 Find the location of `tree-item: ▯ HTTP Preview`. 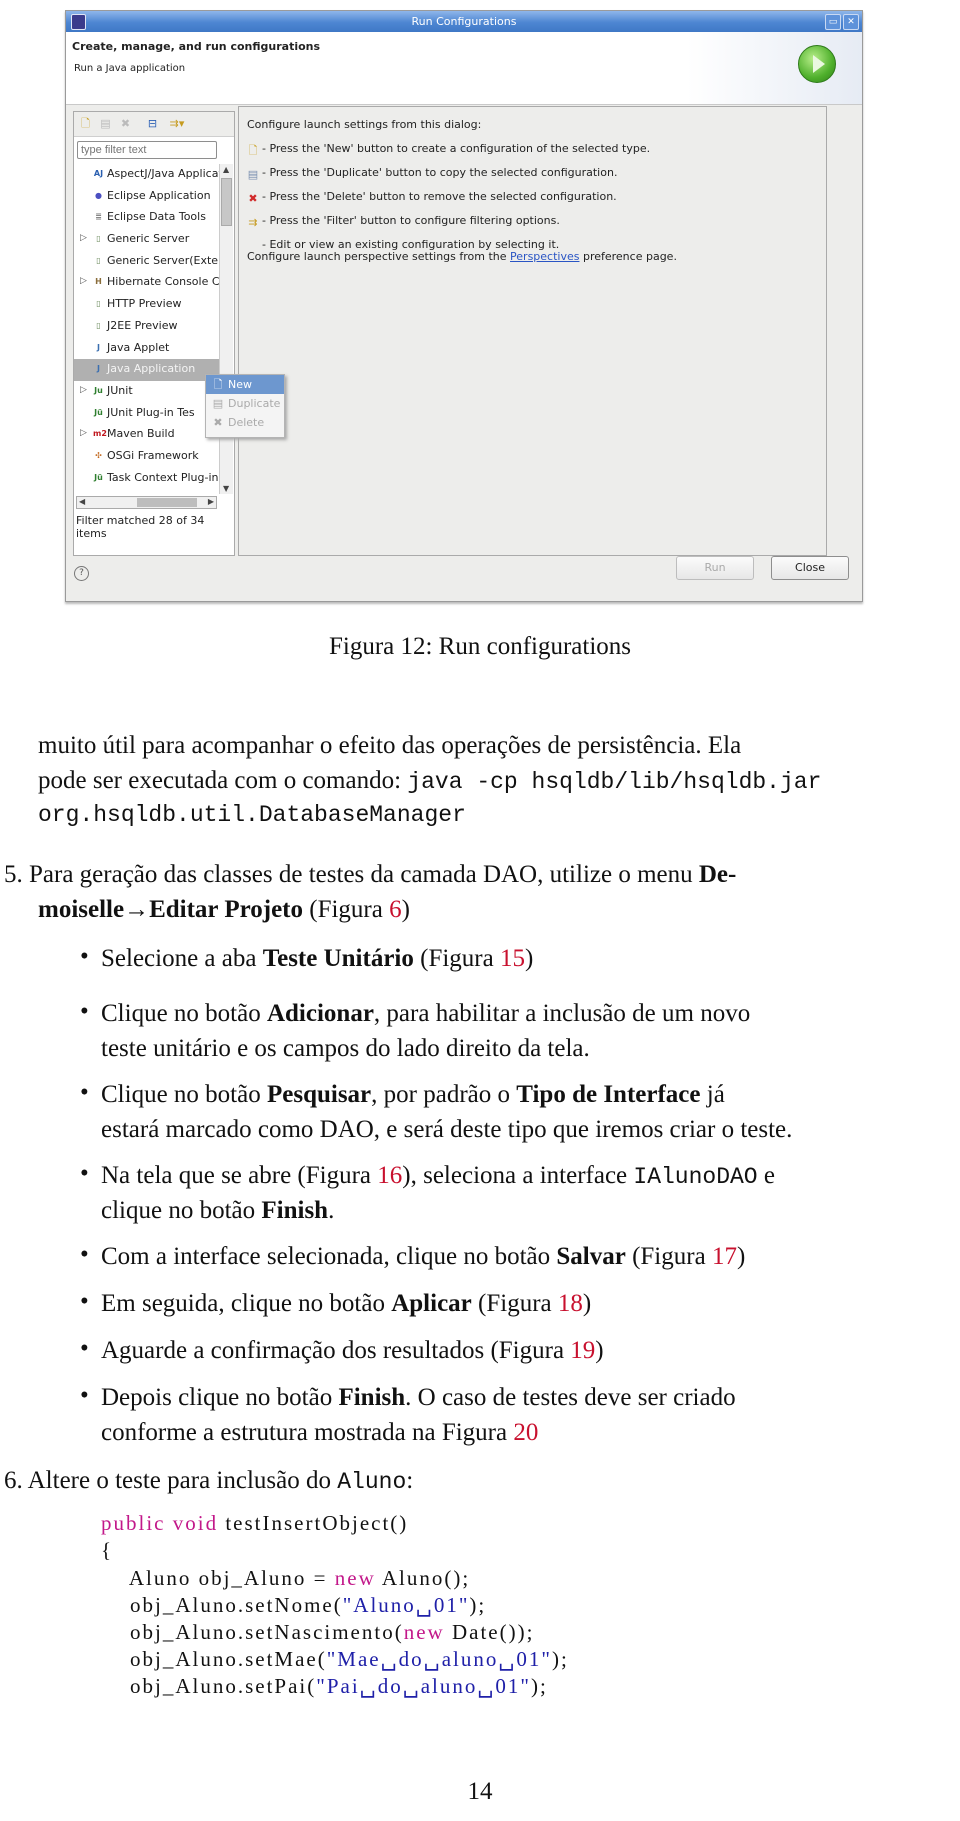

tree-item: ▯ HTTP Preview is located at coordinates (146, 305).